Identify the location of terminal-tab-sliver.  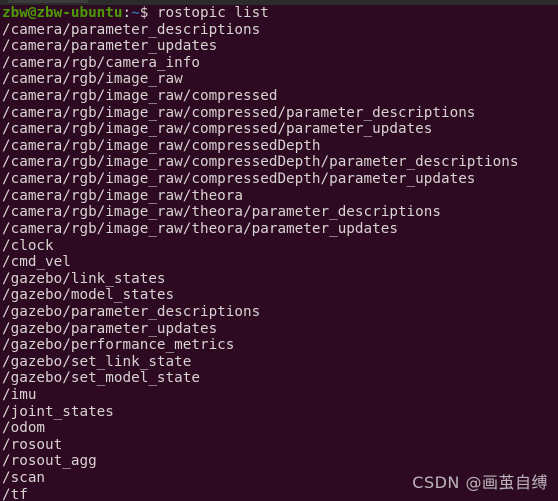
(48, 1).